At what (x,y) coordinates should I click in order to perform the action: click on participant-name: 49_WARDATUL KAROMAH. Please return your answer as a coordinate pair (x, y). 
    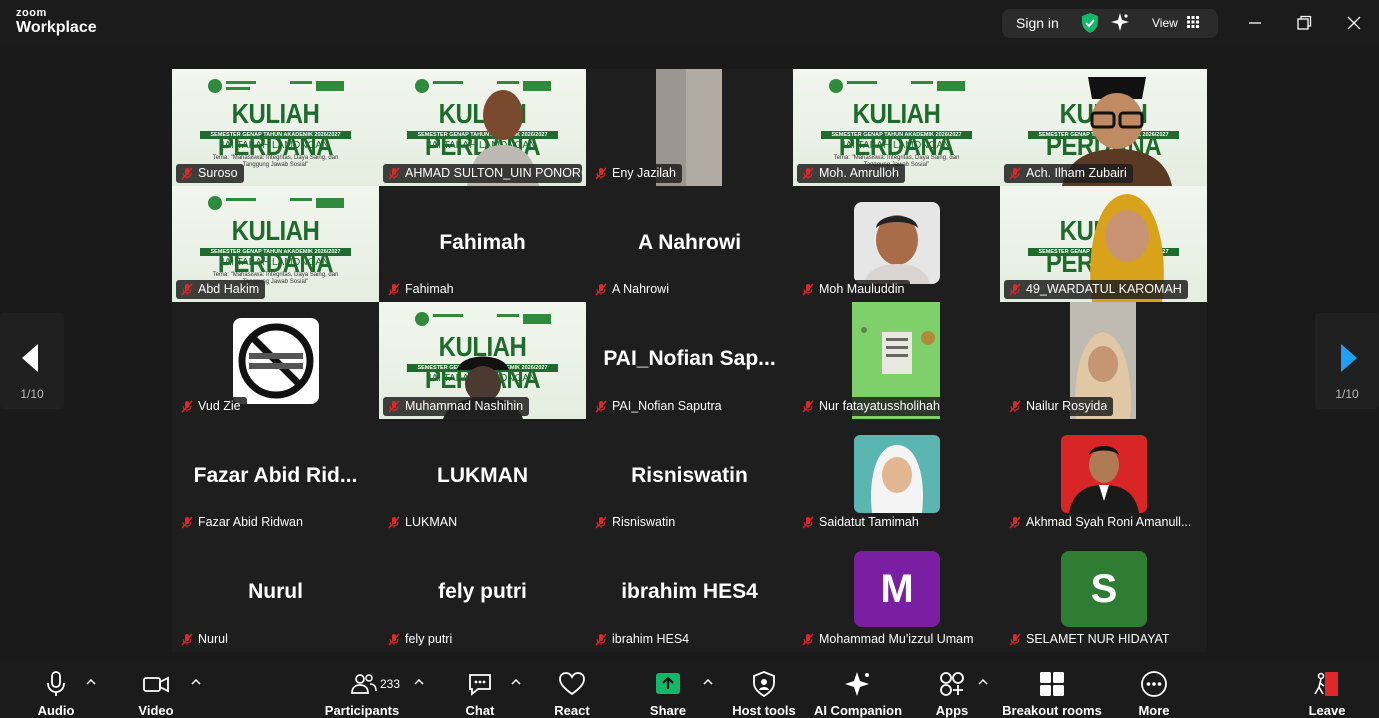
    Looking at the image, I should click on (1104, 289).